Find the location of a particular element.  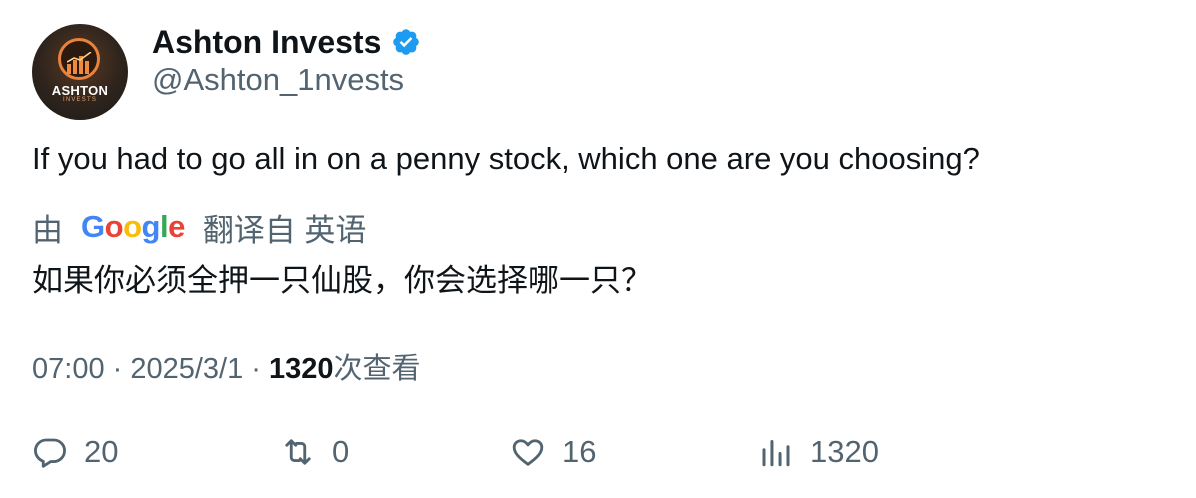

reply-button: 20 is located at coordinates (75, 452).